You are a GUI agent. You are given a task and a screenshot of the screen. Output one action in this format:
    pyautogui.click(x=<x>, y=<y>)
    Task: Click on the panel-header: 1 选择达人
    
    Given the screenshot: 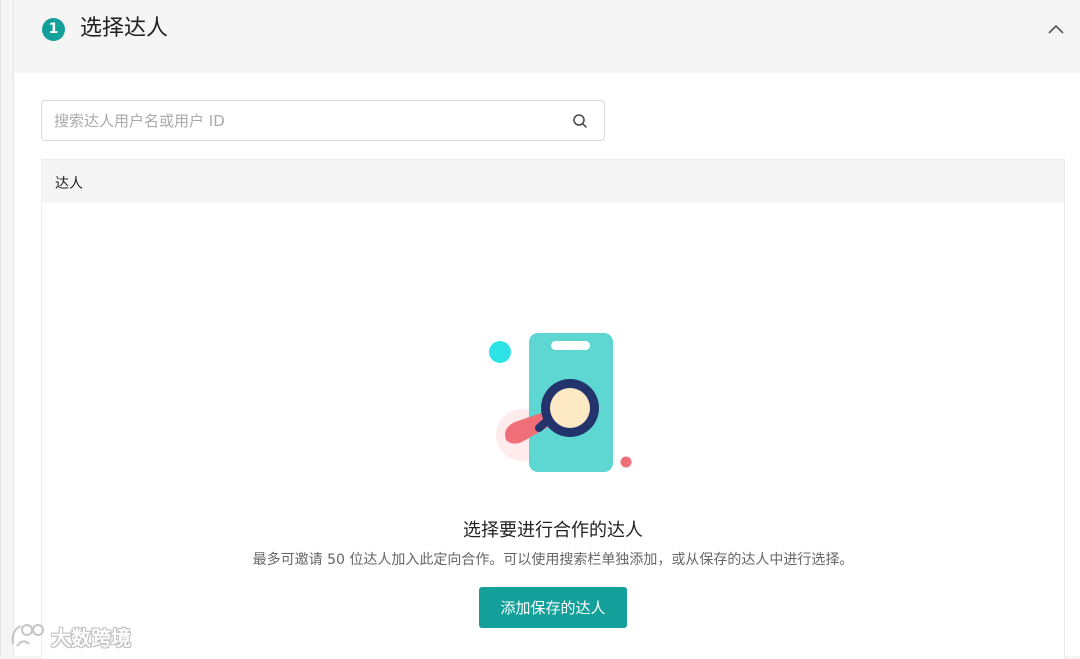 What is the action you would take?
    pyautogui.click(x=547, y=36)
    